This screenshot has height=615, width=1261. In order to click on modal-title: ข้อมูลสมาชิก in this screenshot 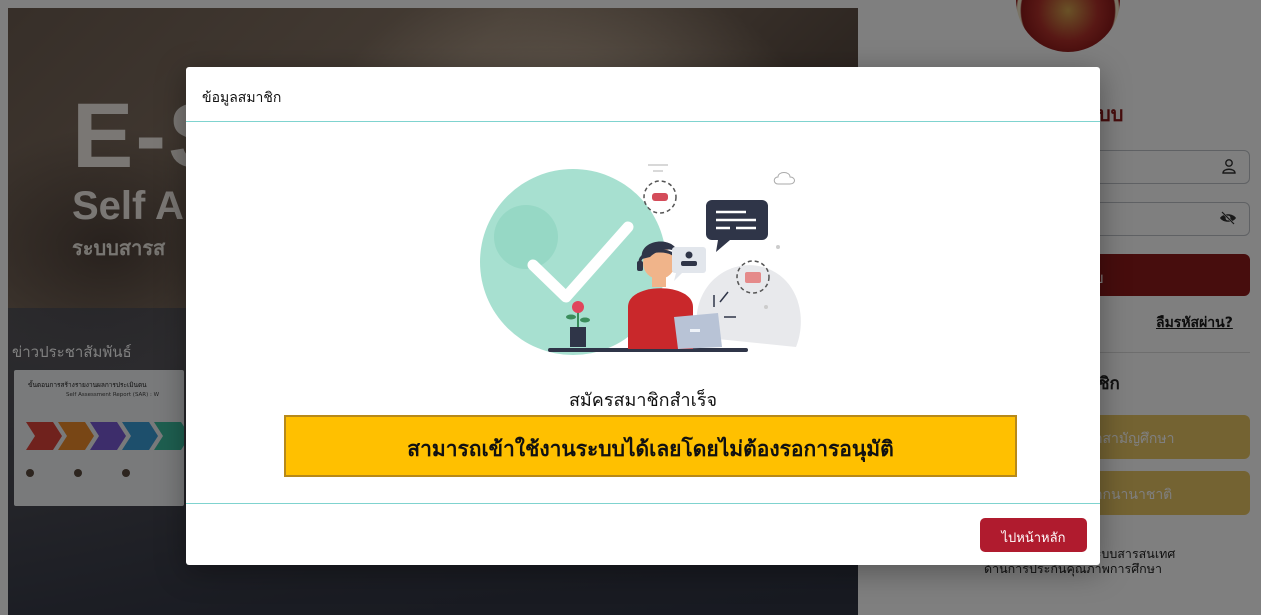, I will do `click(242, 98)`.